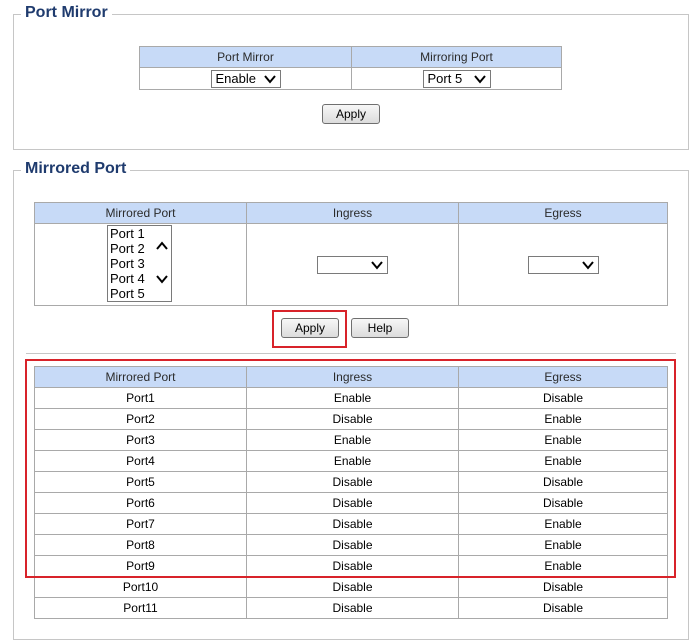 The image size is (695, 640). I want to click on table-row: Port7 Disable Enable, so click(351, 524).